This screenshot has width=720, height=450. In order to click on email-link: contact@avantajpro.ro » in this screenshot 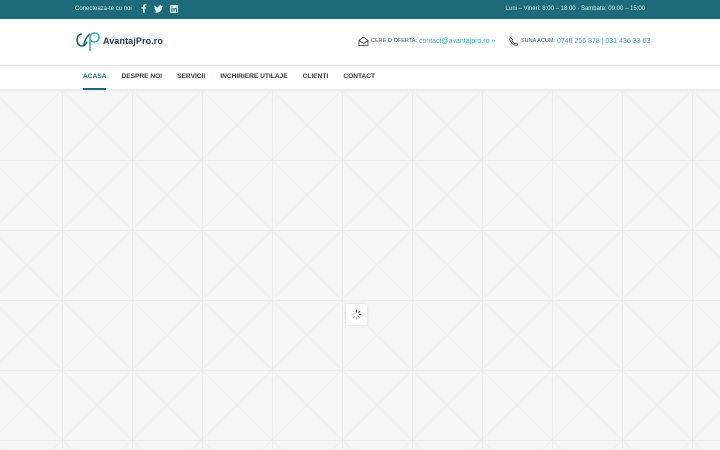, I will do `click(457, 41)`.